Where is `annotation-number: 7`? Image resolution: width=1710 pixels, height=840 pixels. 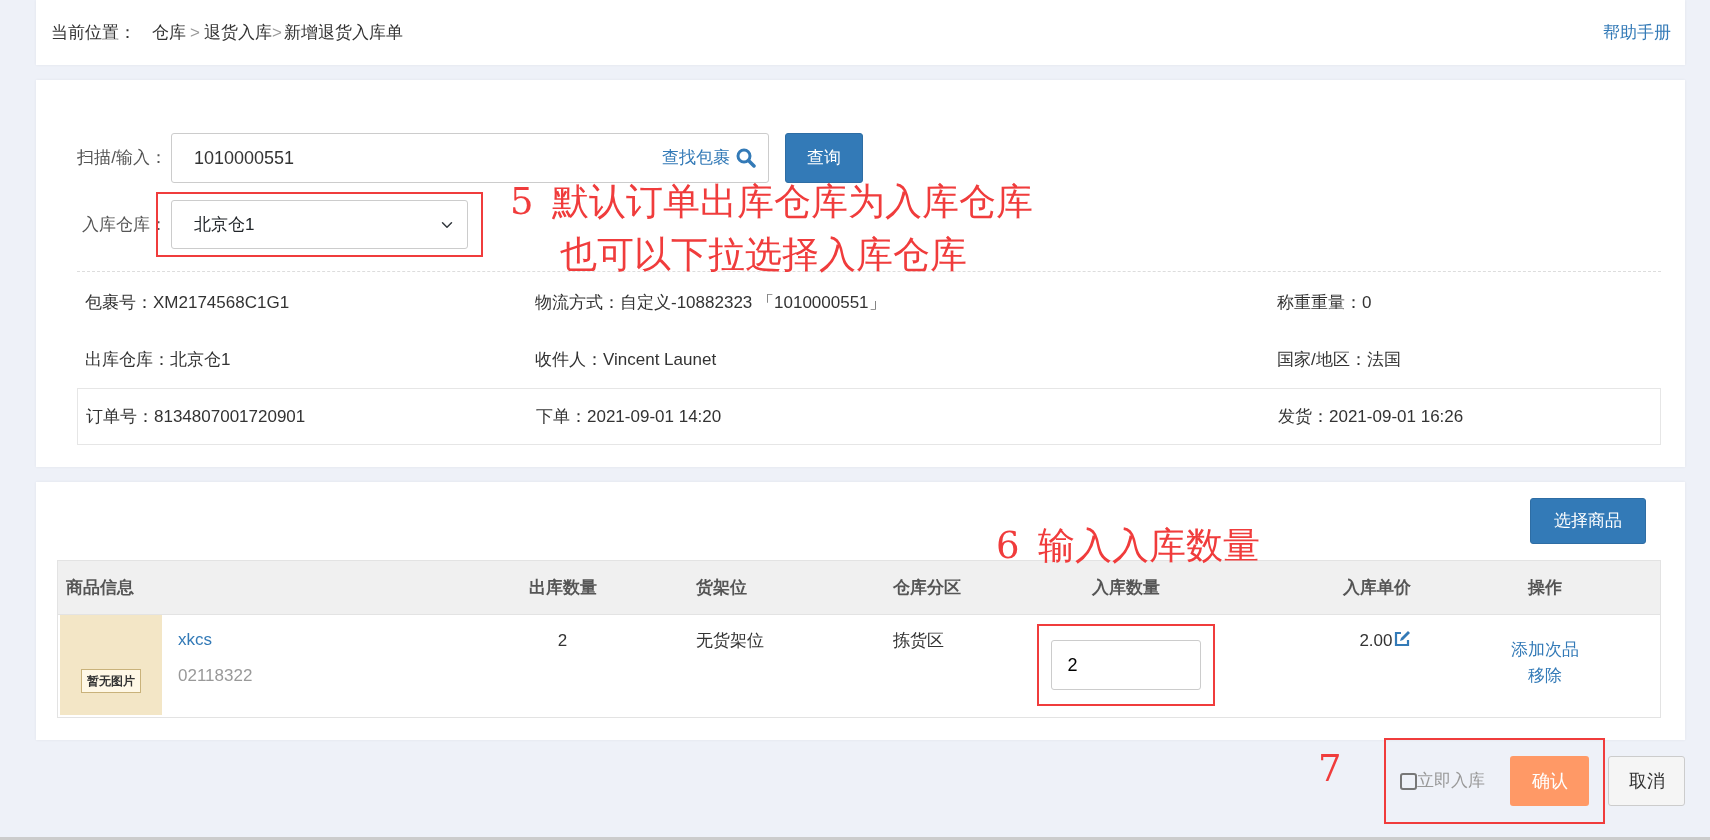
annotation-number: 7 is located at coordinates (1330, 769).